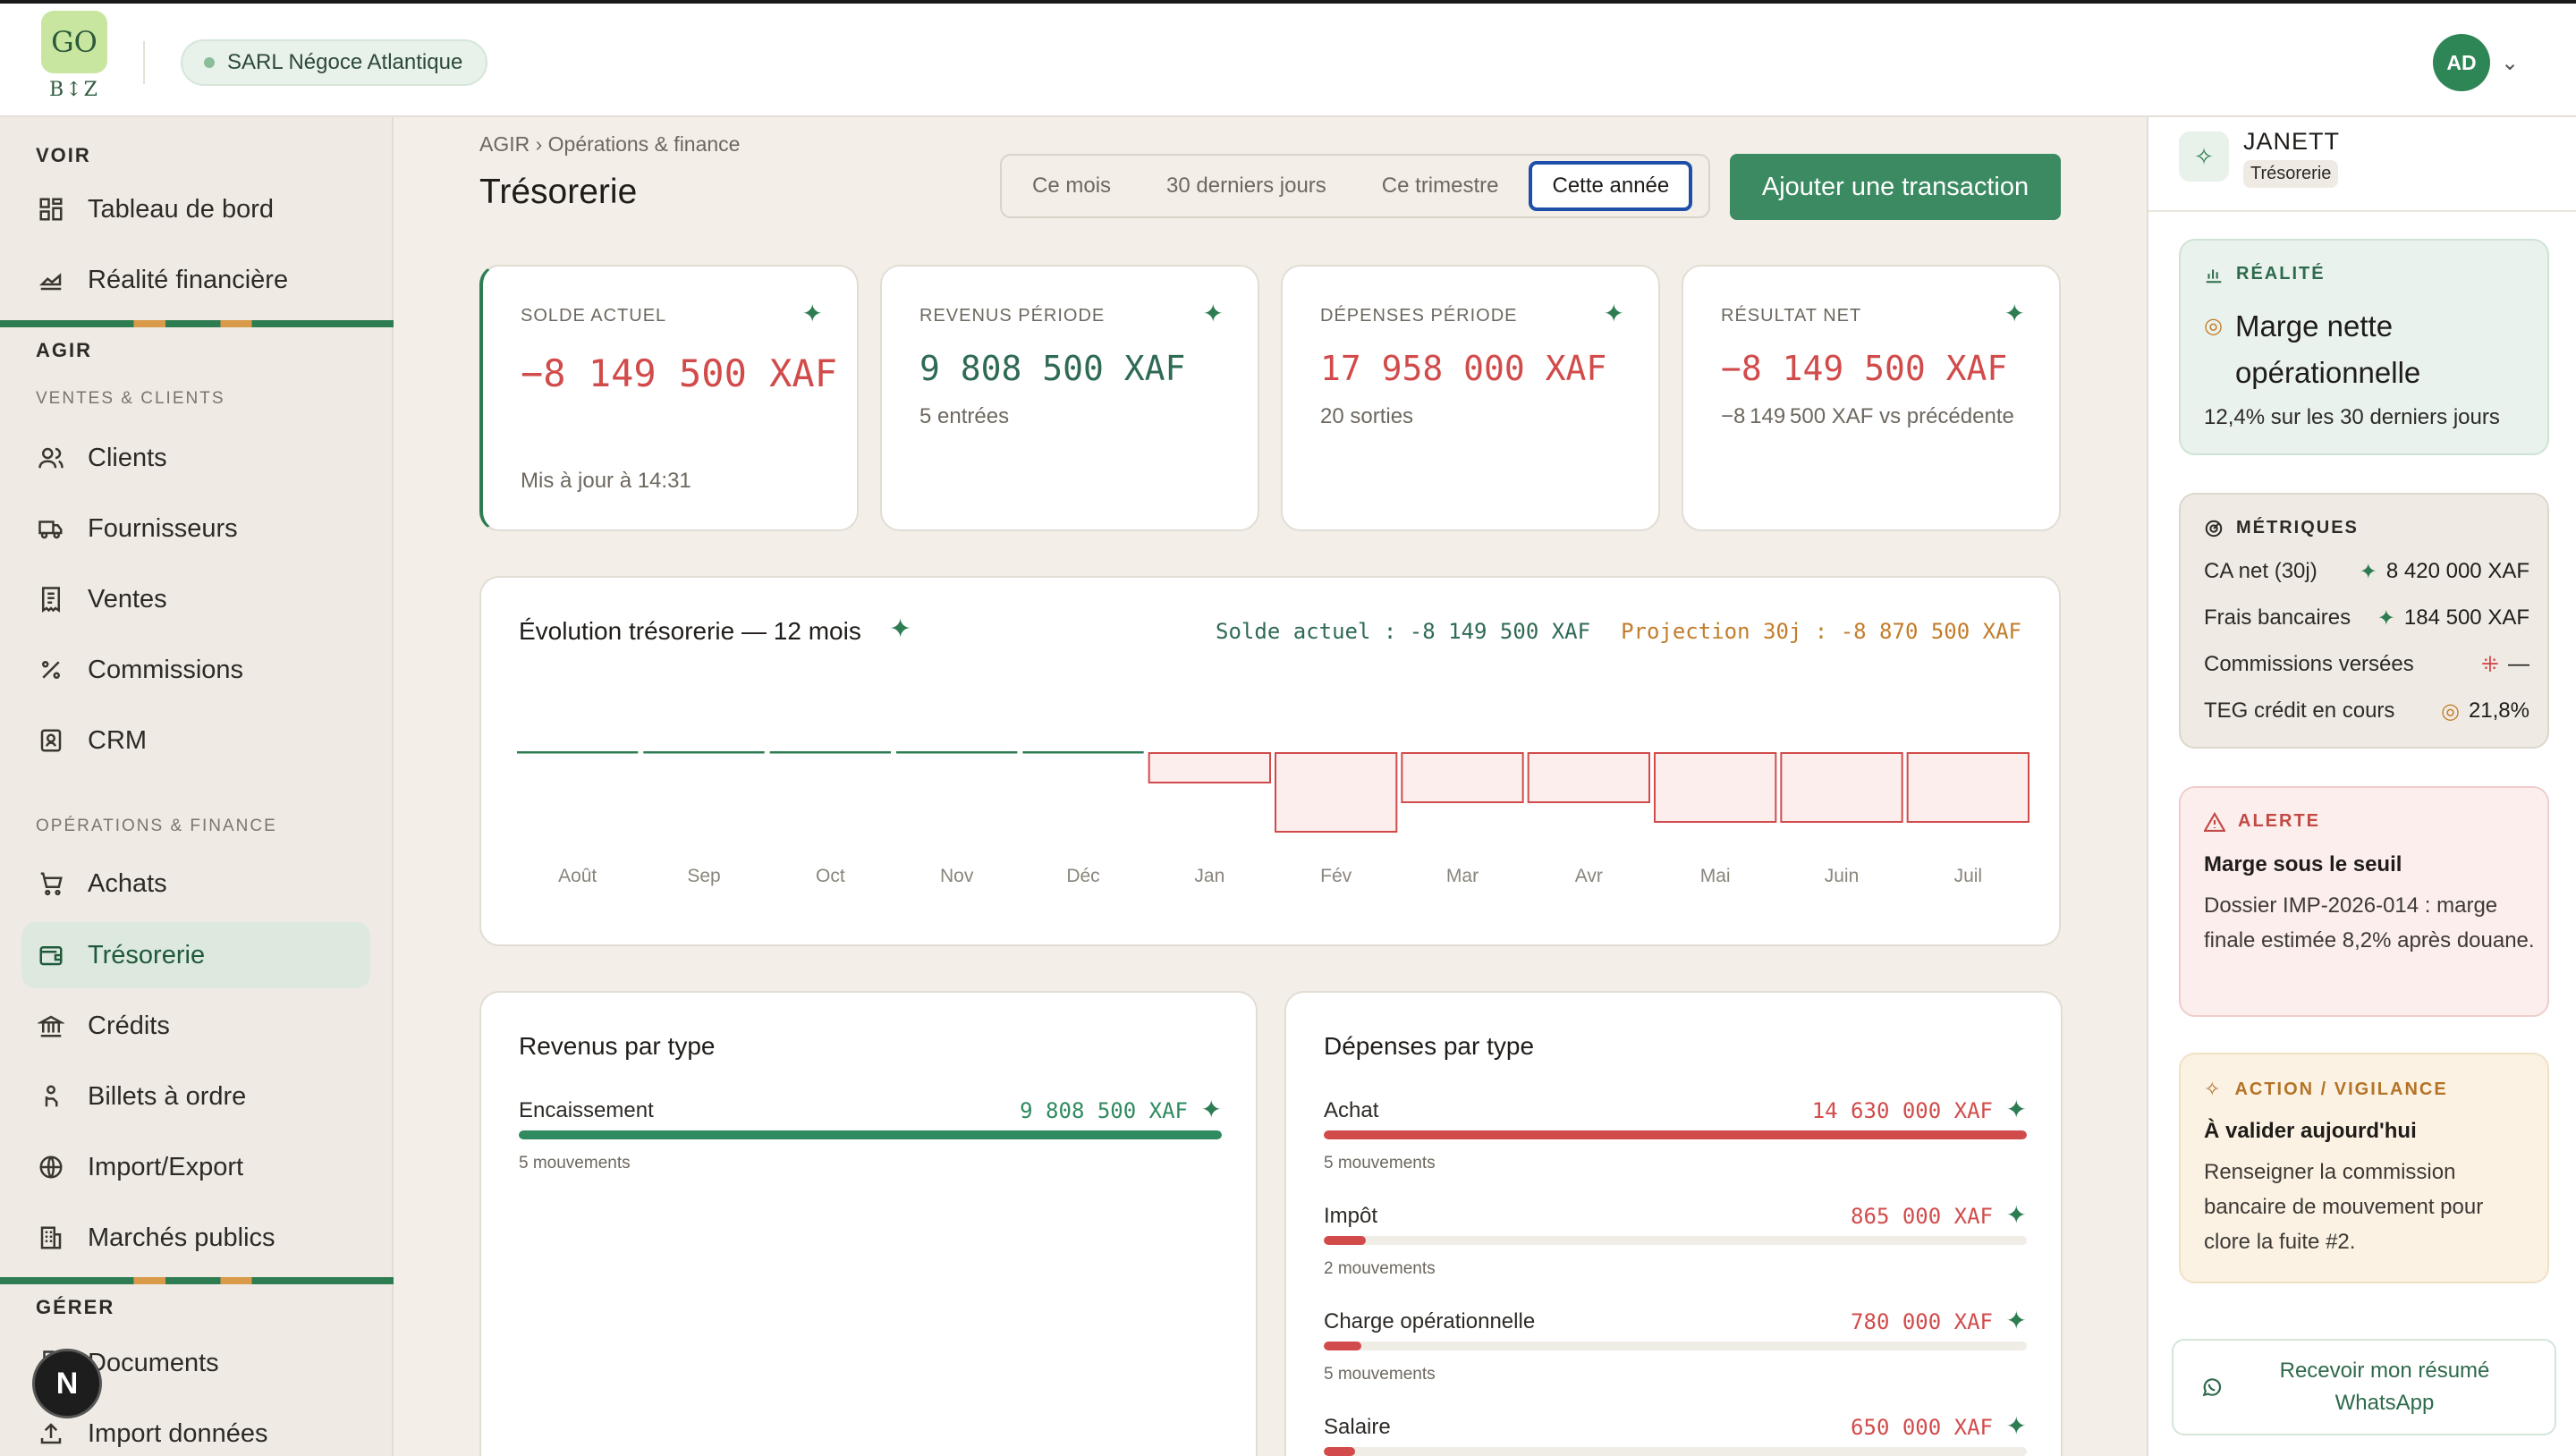 This screenshot has height=1456, width=2576. What do you see at coordinates (2352, 417) in the screenshot?
I see `realite-text: 12,4% sur les 30 derniers jours` at bounding box center [2352, 417].